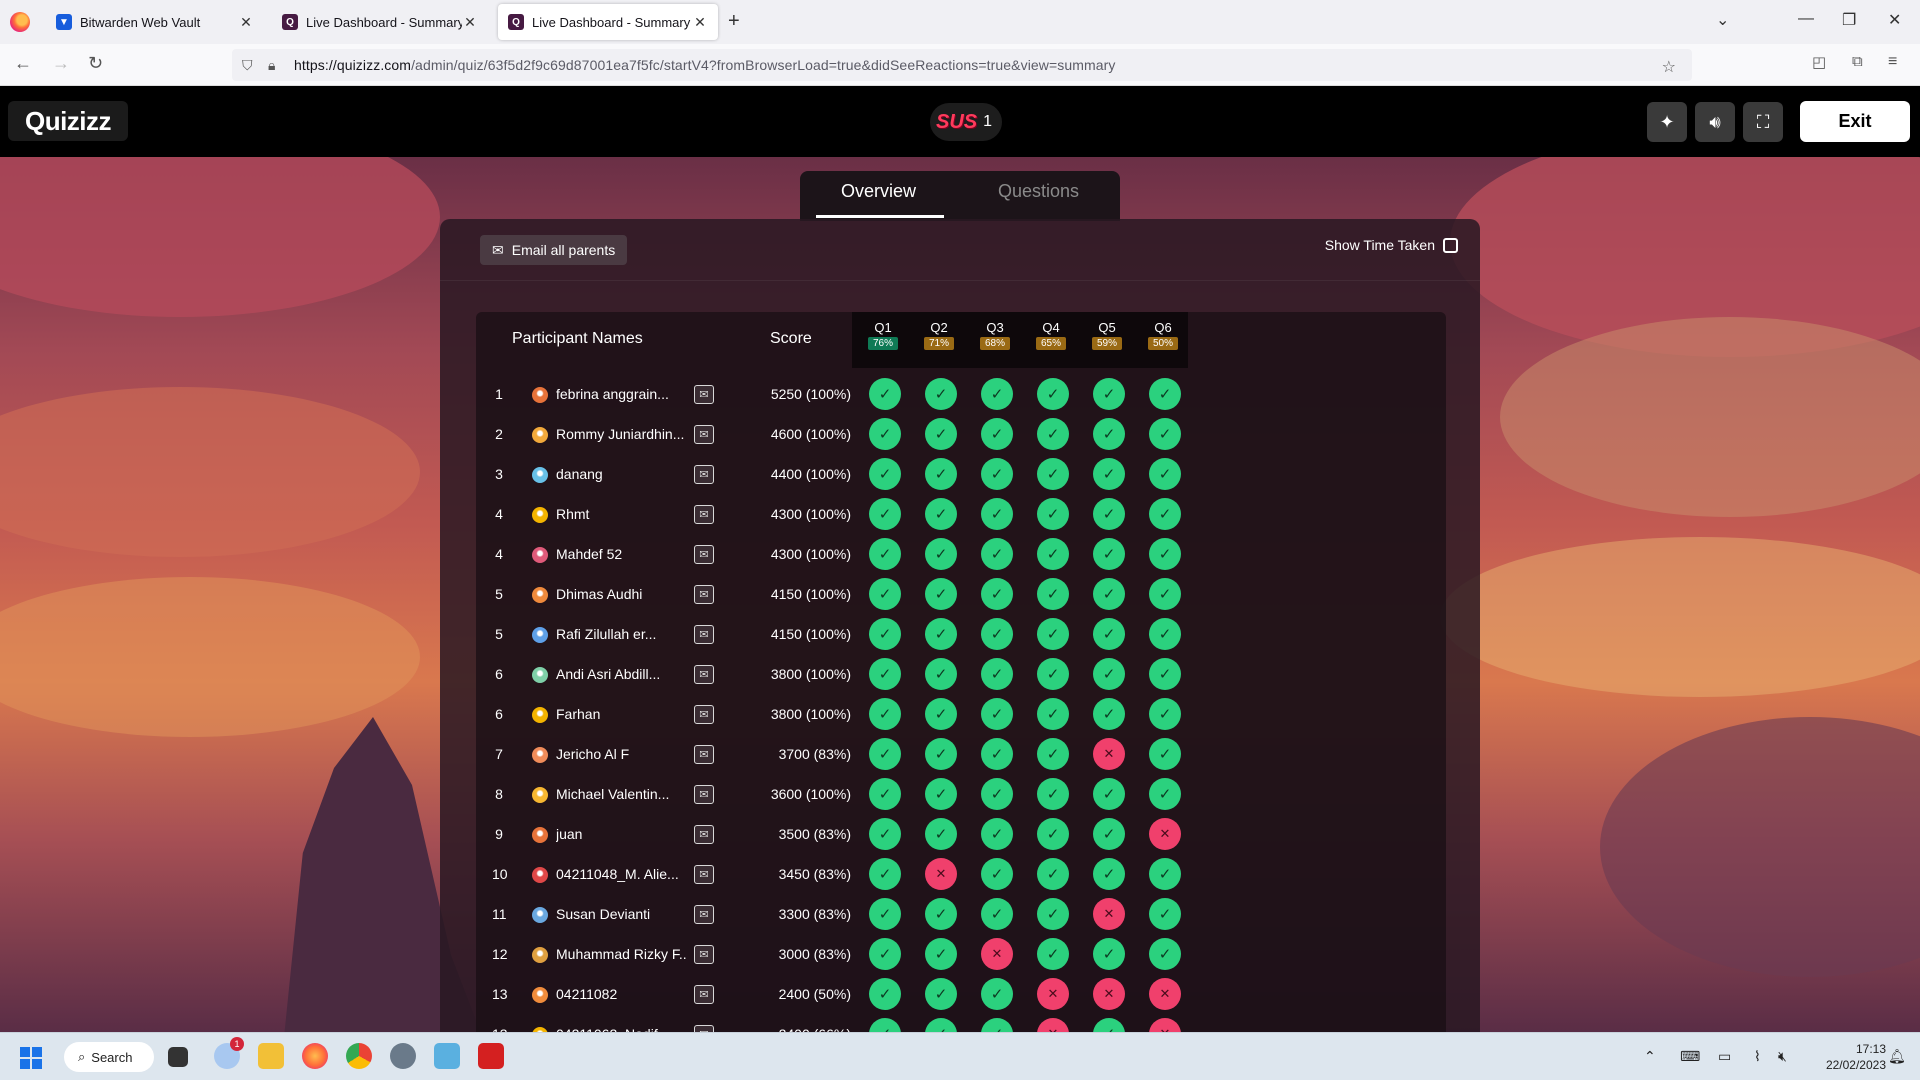 The image size is (1920, 1080). Describe the element at coordinates (939, 335) in the screenshot. I see `question-column-q2: Q2 71%` at that location.